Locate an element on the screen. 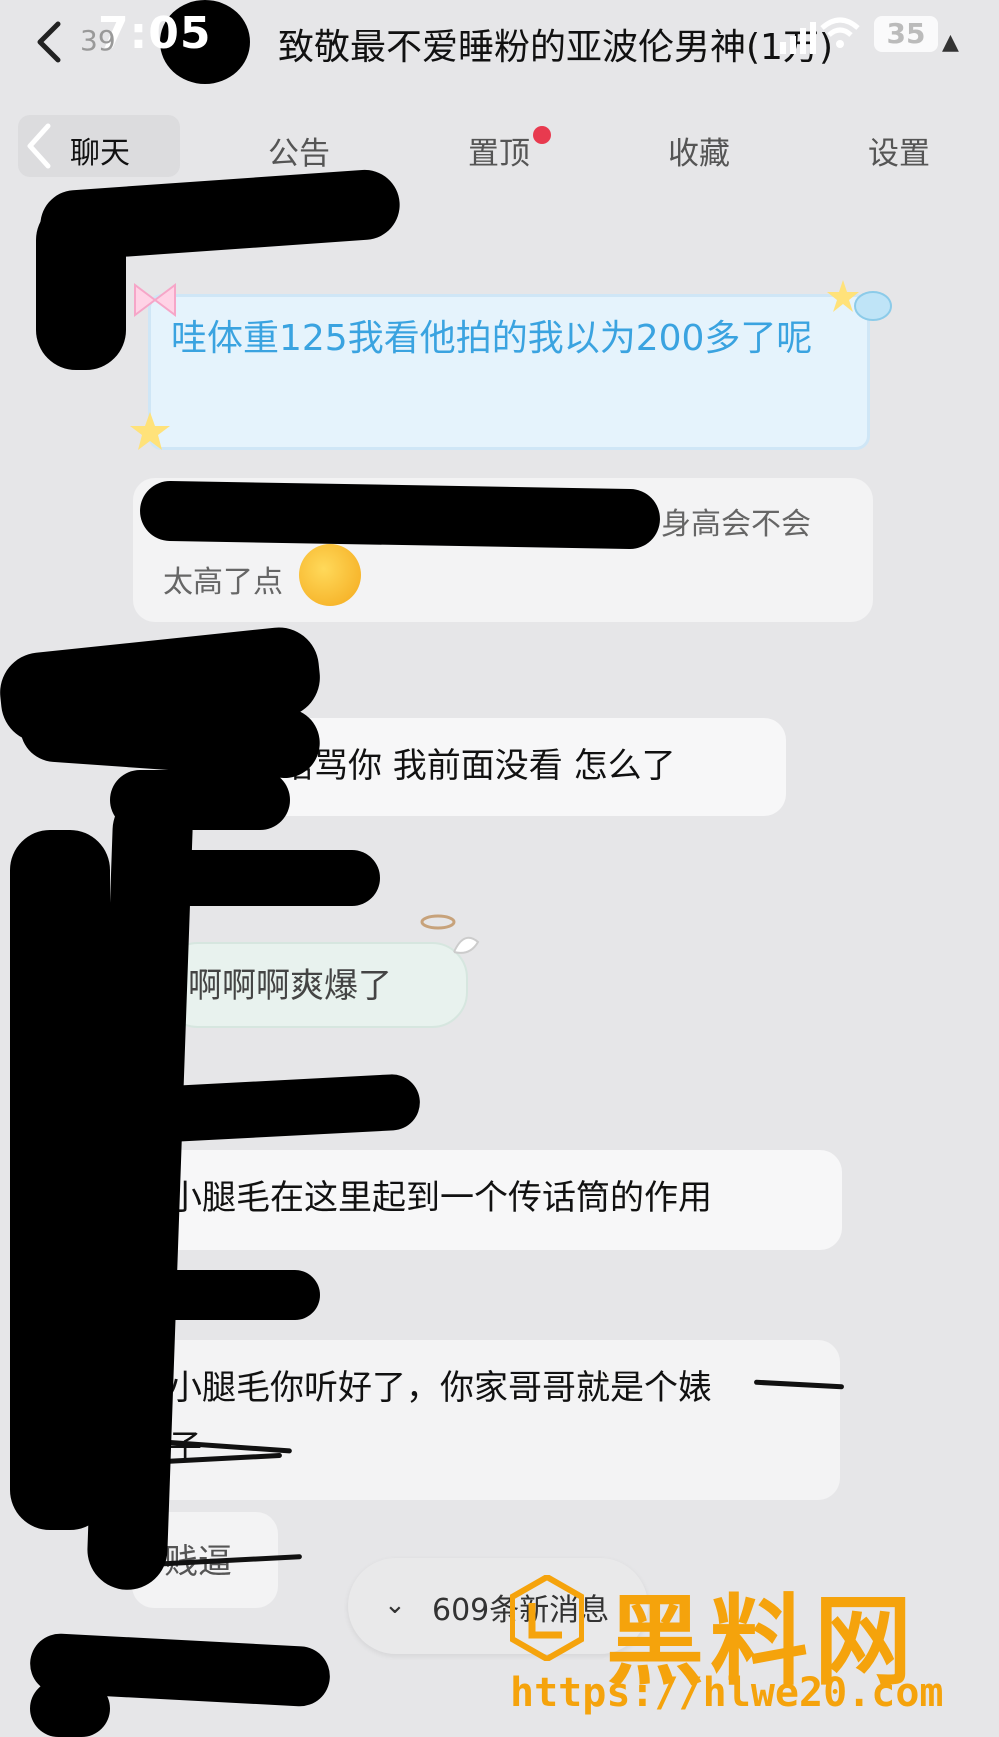 This screenshot has height=1737, width=999. back-chevron-icon is located at coordinates (50, 42).